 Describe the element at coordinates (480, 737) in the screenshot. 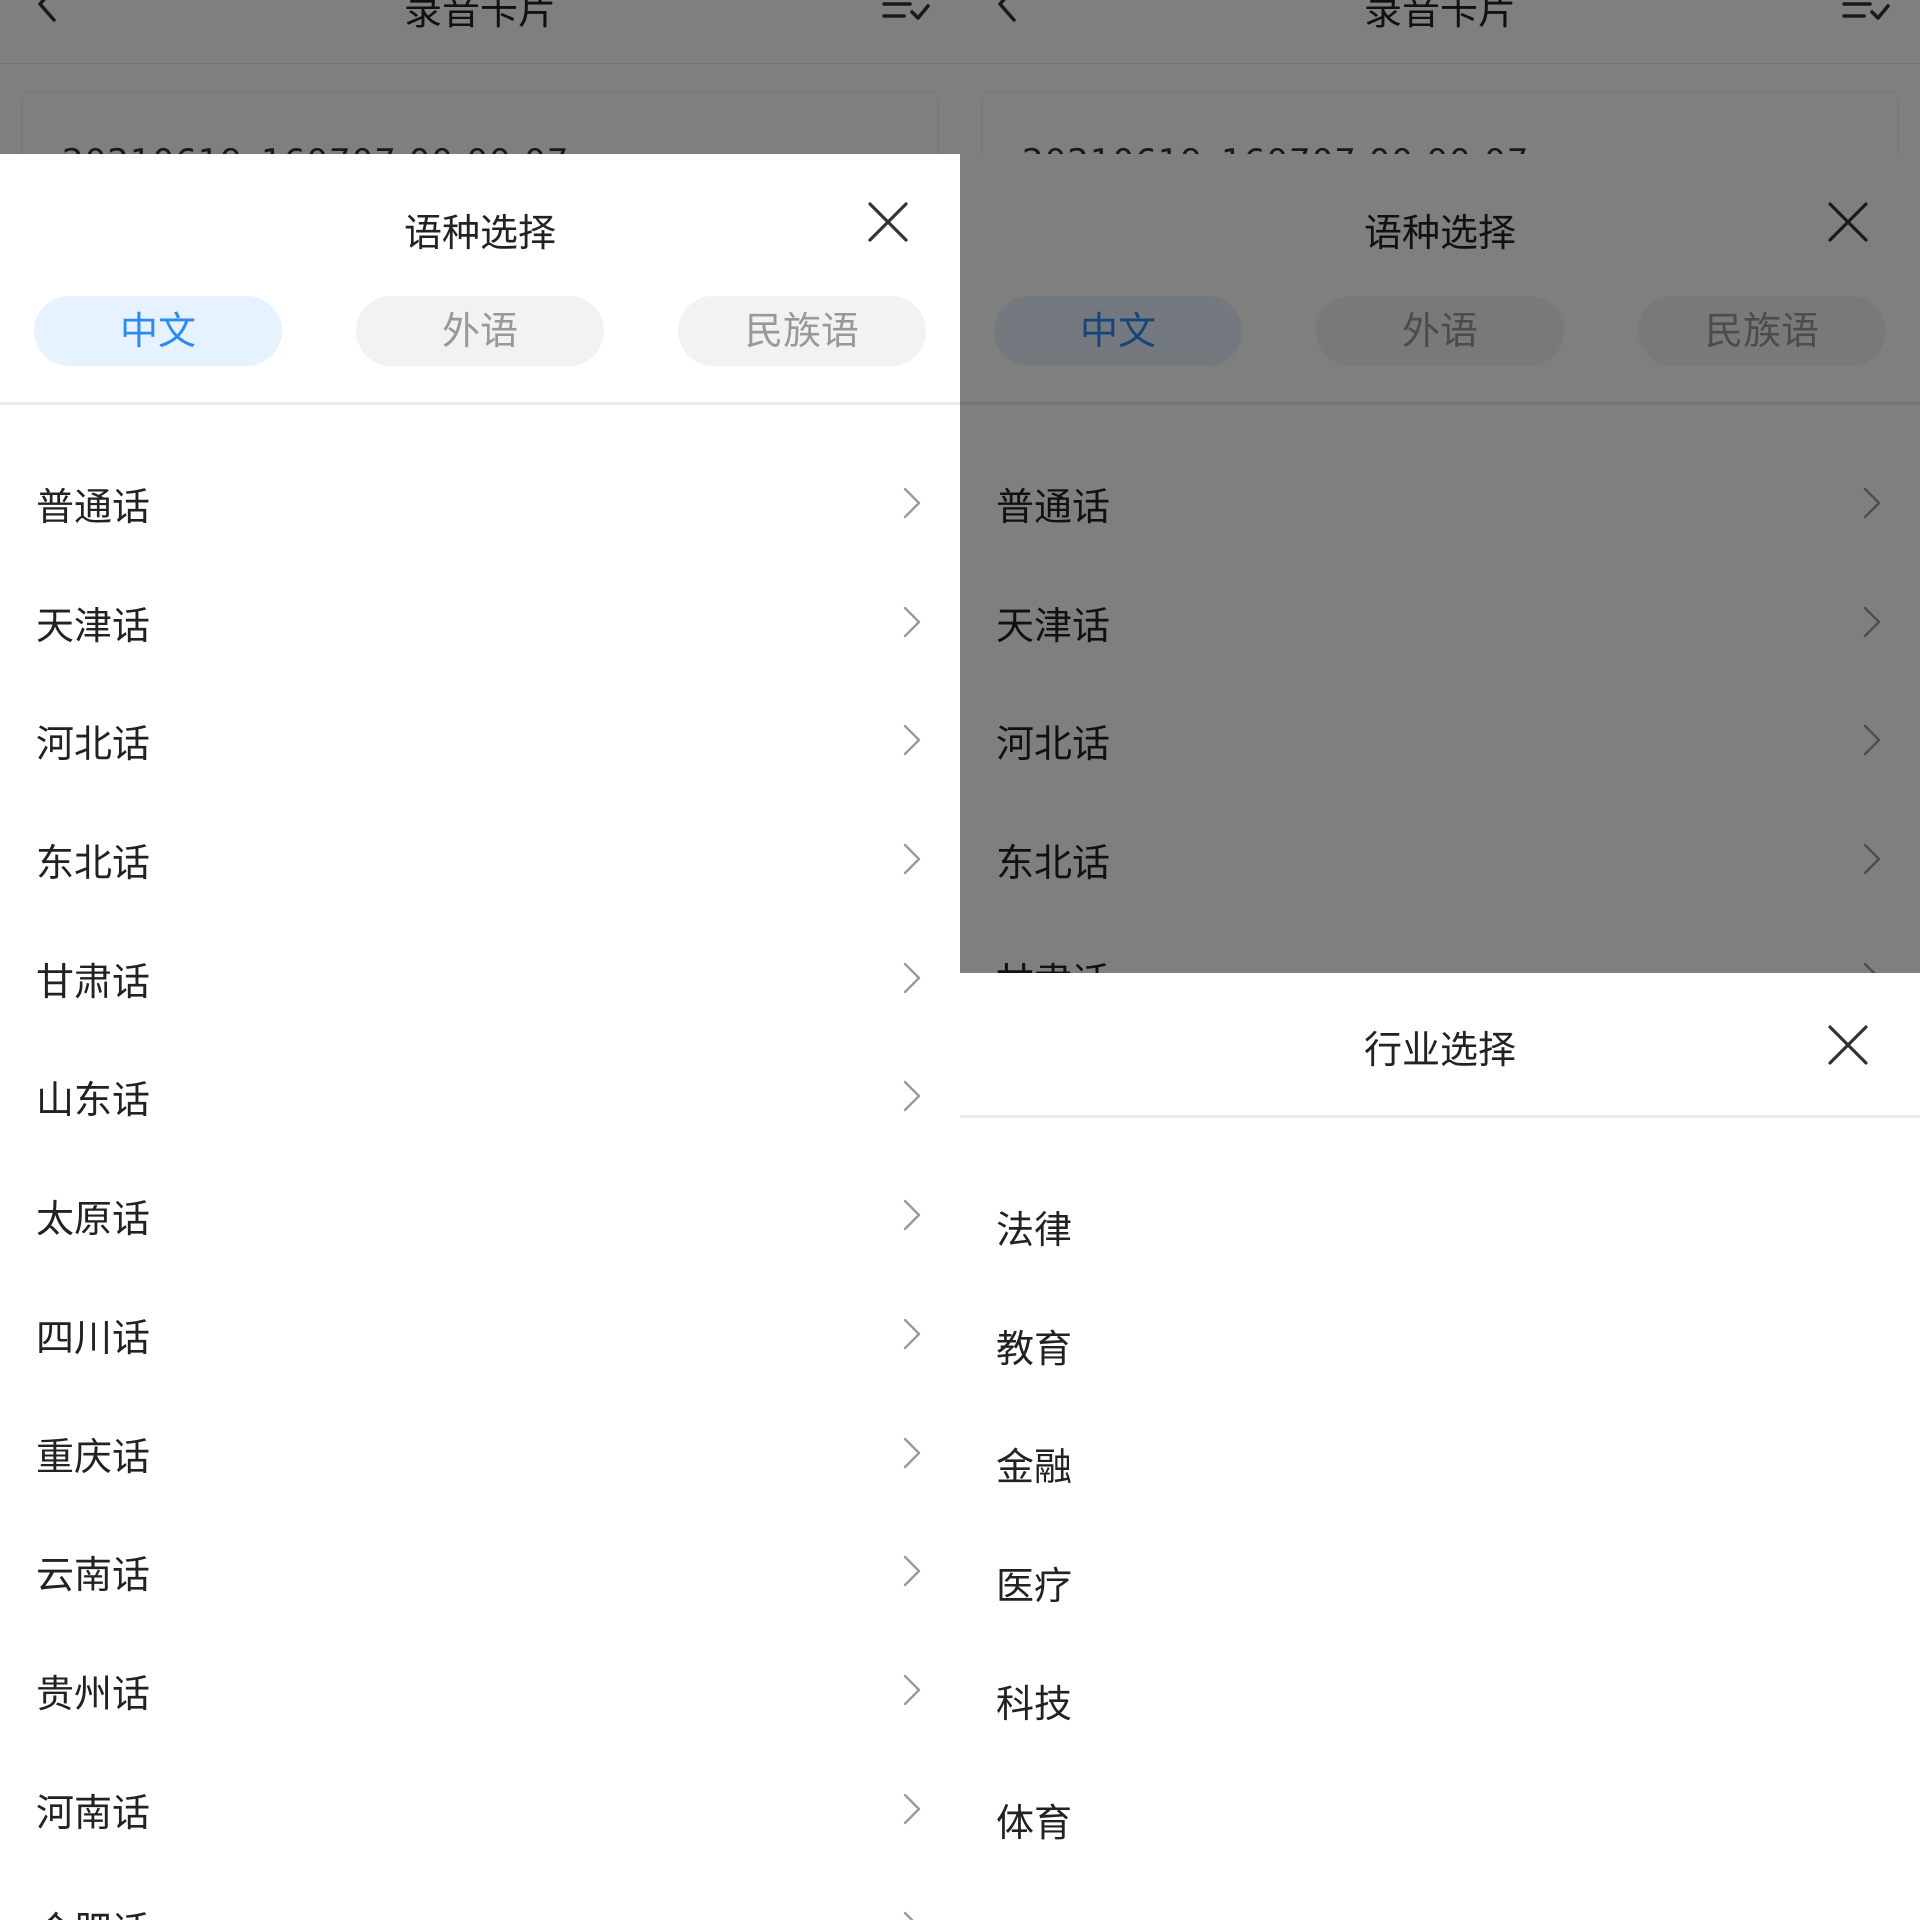

I see `list-item: 河北话` at that location.